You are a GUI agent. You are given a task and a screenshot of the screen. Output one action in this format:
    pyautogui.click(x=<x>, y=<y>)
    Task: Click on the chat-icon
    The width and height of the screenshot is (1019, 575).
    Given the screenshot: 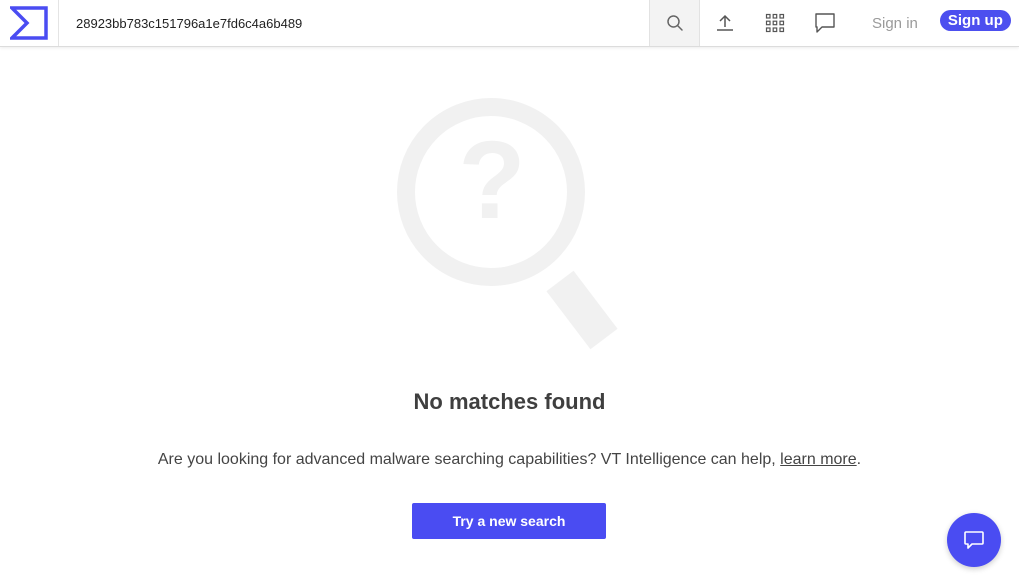 What is the action you would take?
    pyautogui.click(x=974, y=540)
    